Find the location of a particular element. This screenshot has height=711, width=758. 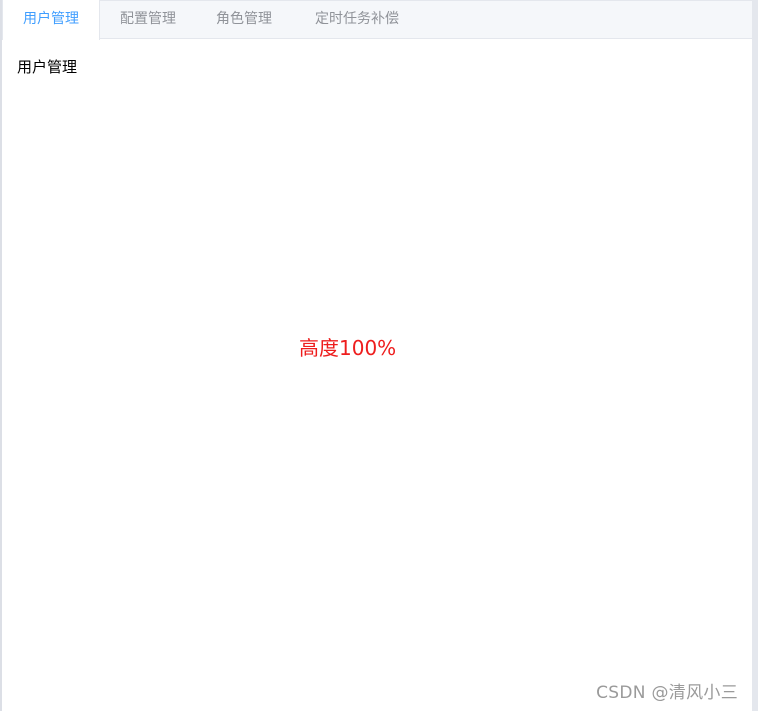

tabs-header: 用户管理 配置管理 角色管理 定时任务补偿 is located at coordinates (377, 20).